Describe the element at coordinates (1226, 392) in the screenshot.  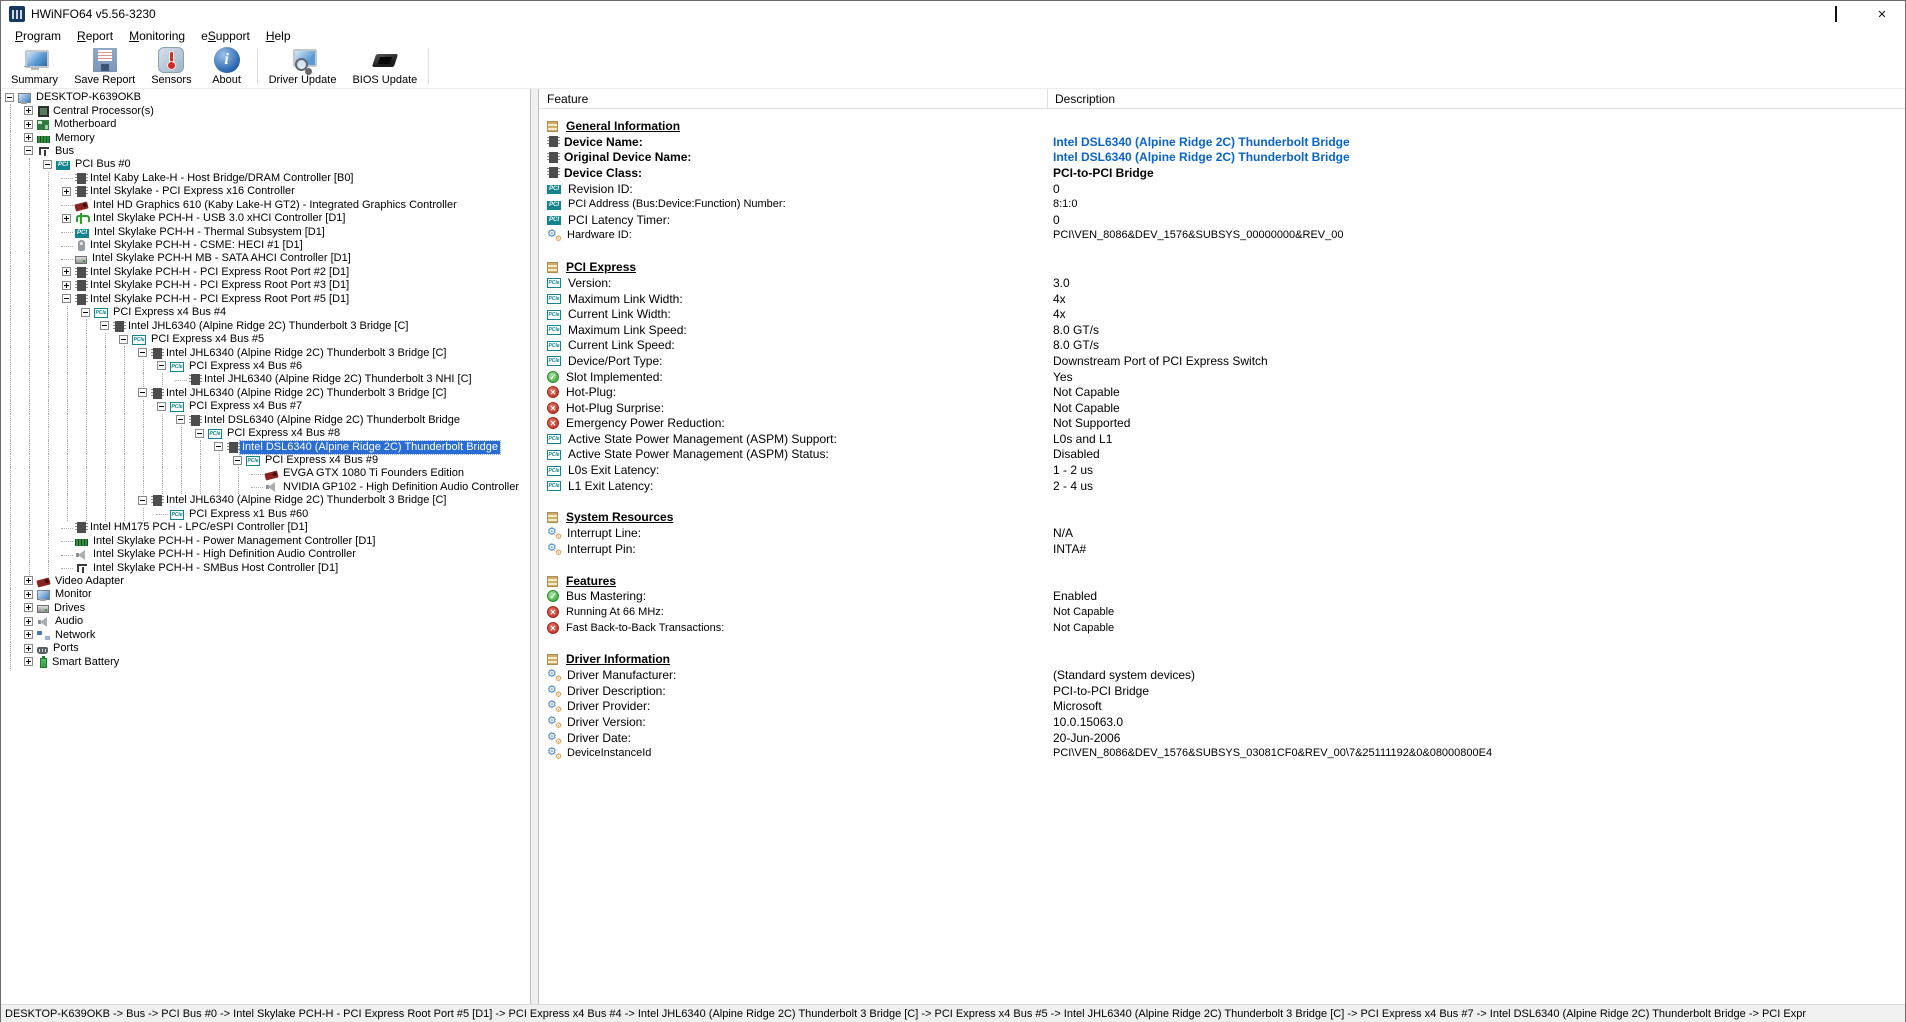
I see `feature-row-hot-plug: Hot-Plug: Not Capable` at that location.